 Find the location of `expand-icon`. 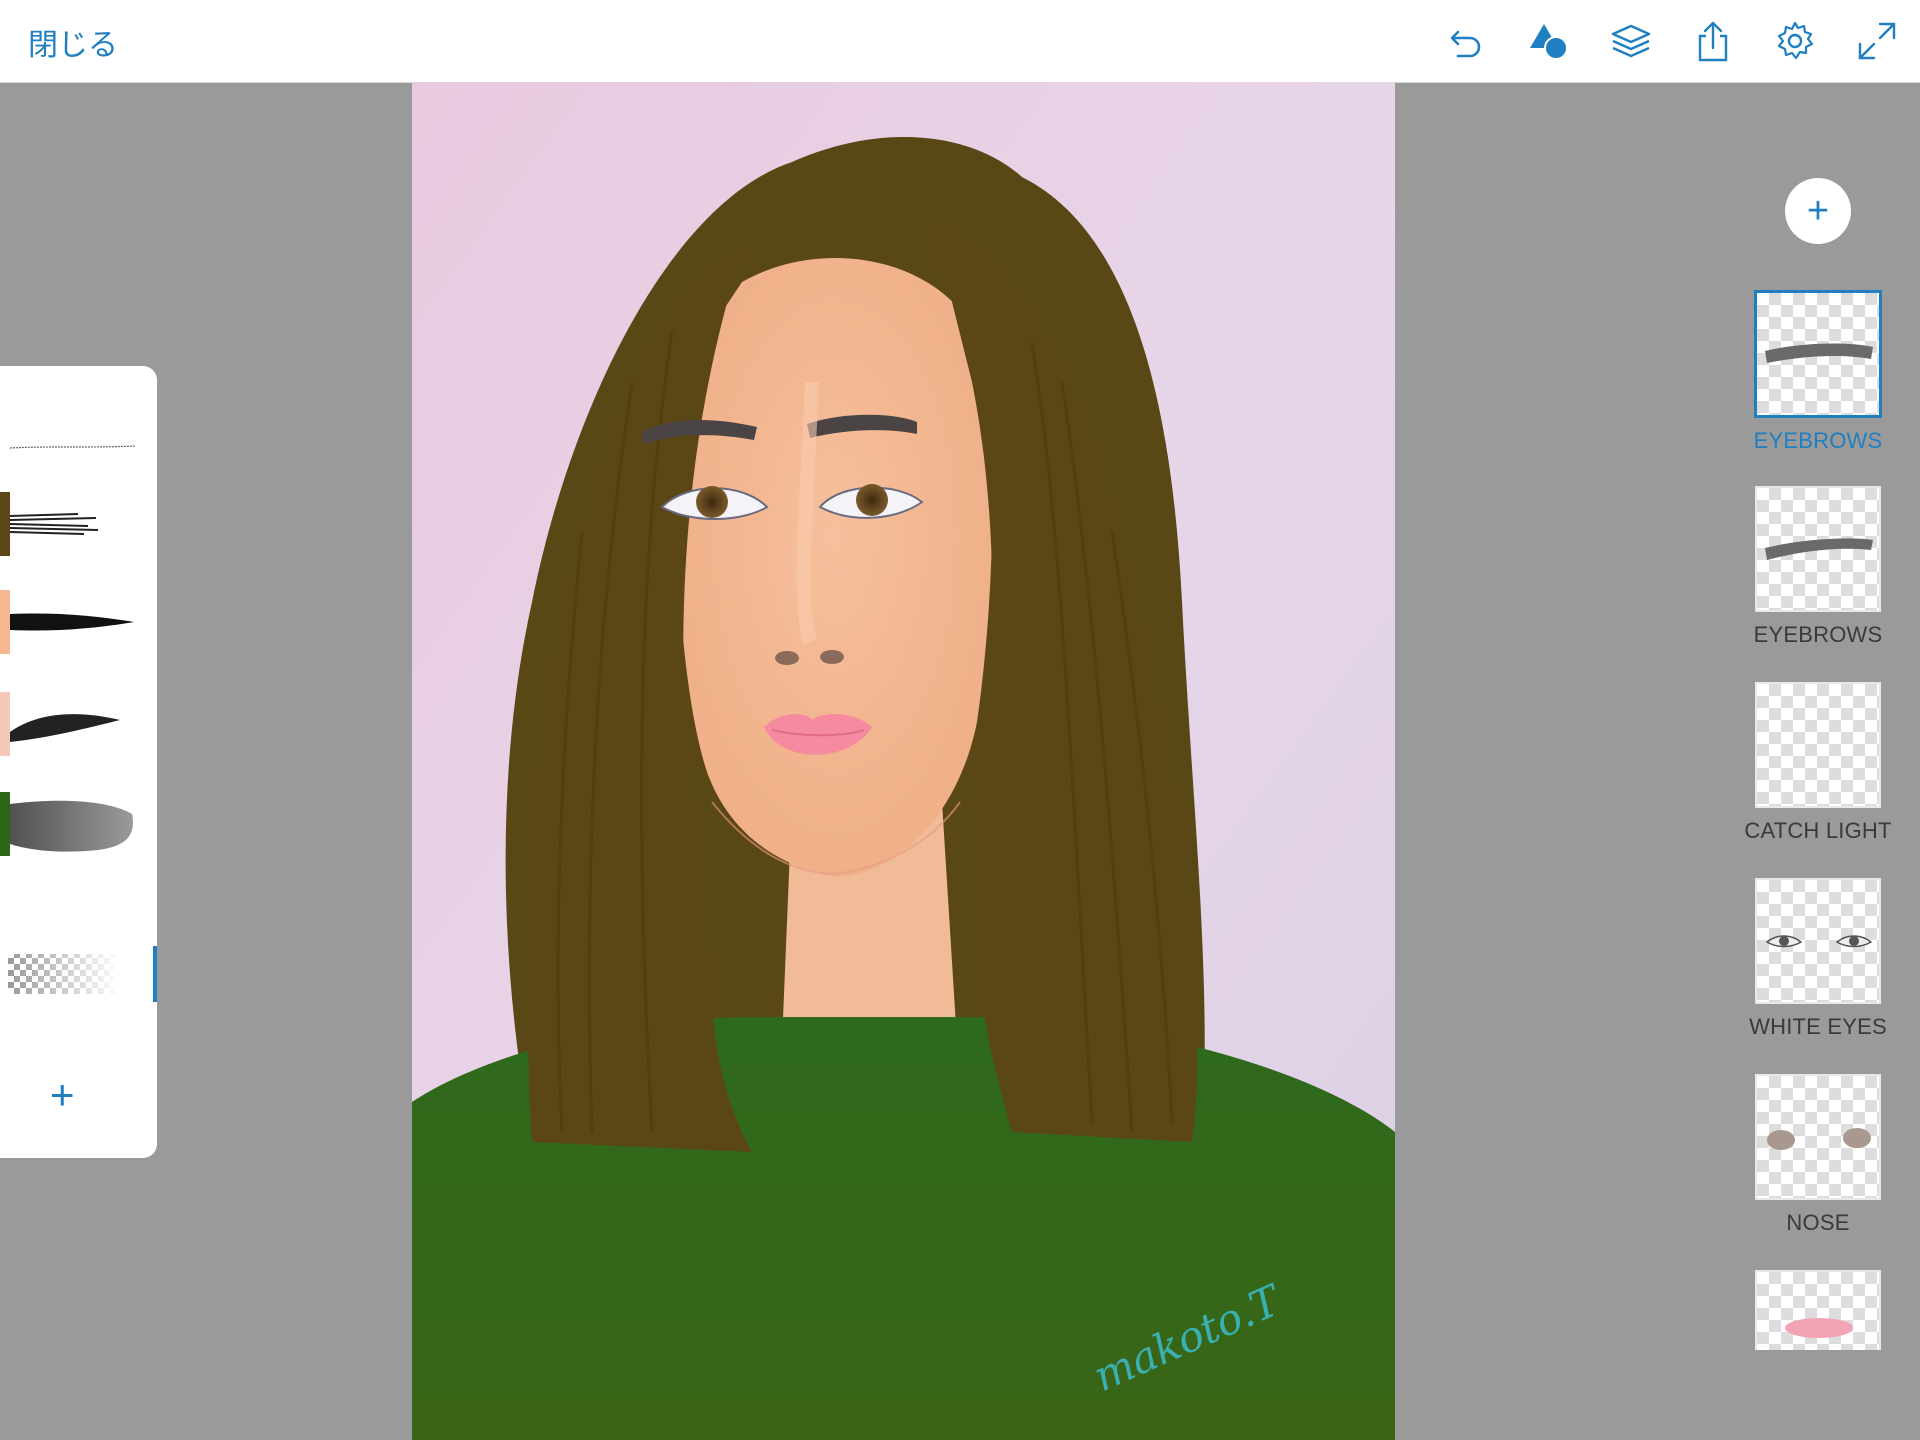

expand-icon is located at coordinates (1877, 41).